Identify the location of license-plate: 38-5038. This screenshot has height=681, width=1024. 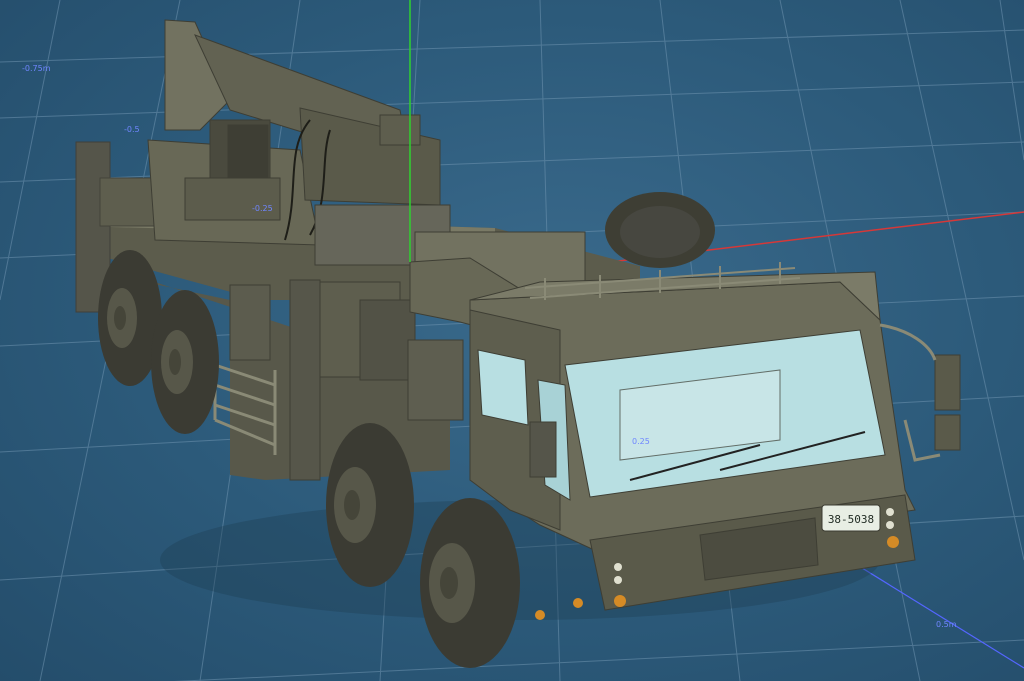
(851, 518).